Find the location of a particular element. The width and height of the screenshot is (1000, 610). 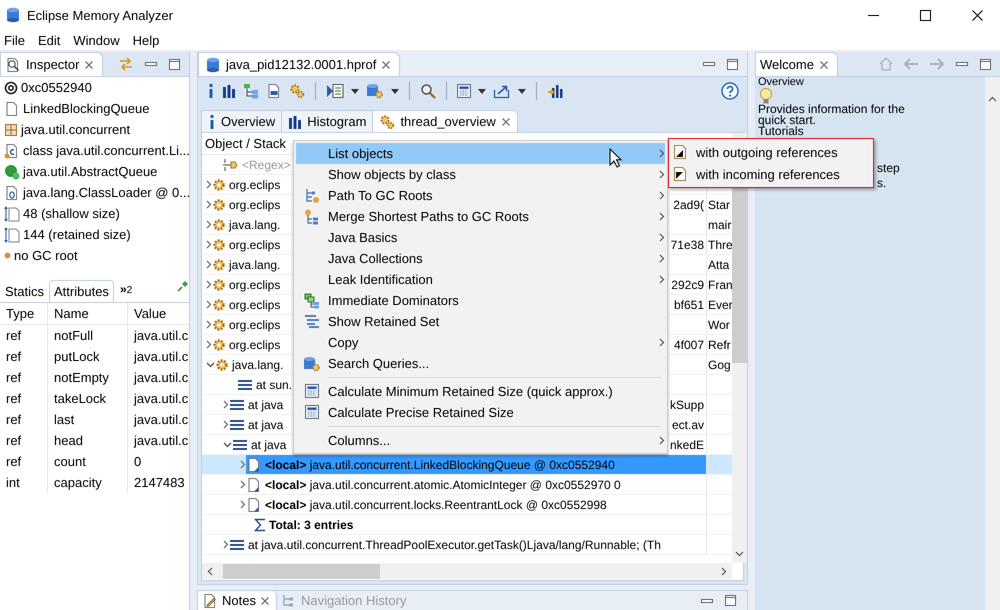

tree-row: Total: 3 entries is located at coordinates (467, 525).